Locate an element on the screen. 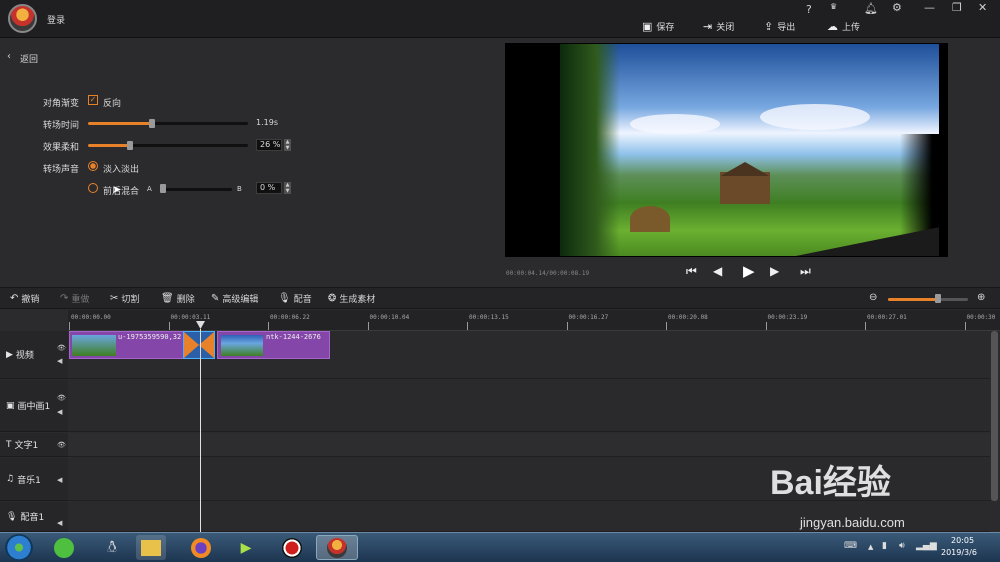  taskbar-app-recorder is located at coordinates (292, 547).